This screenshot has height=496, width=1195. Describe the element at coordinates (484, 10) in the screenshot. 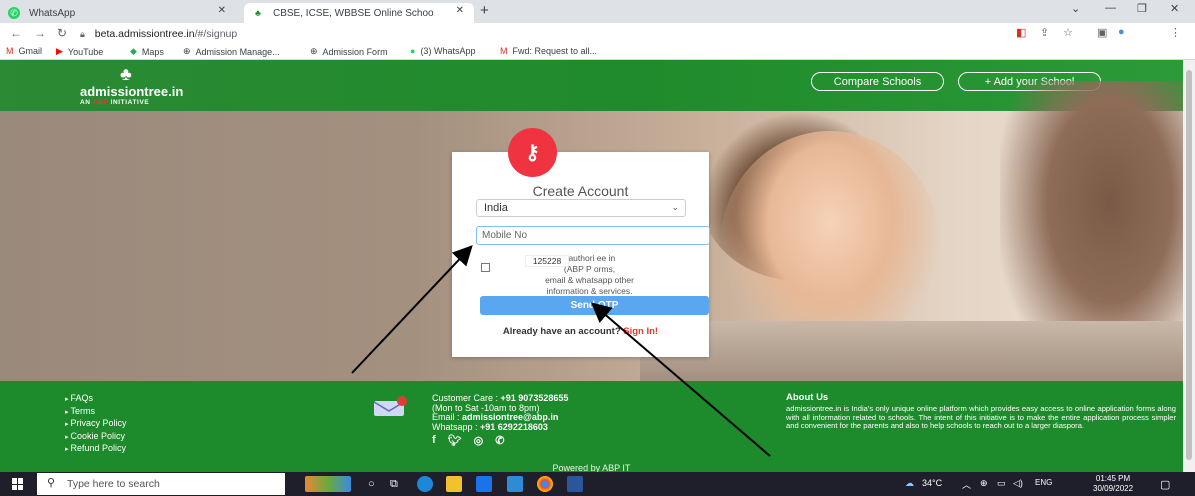

I see `new-tab-button: +` at that location.